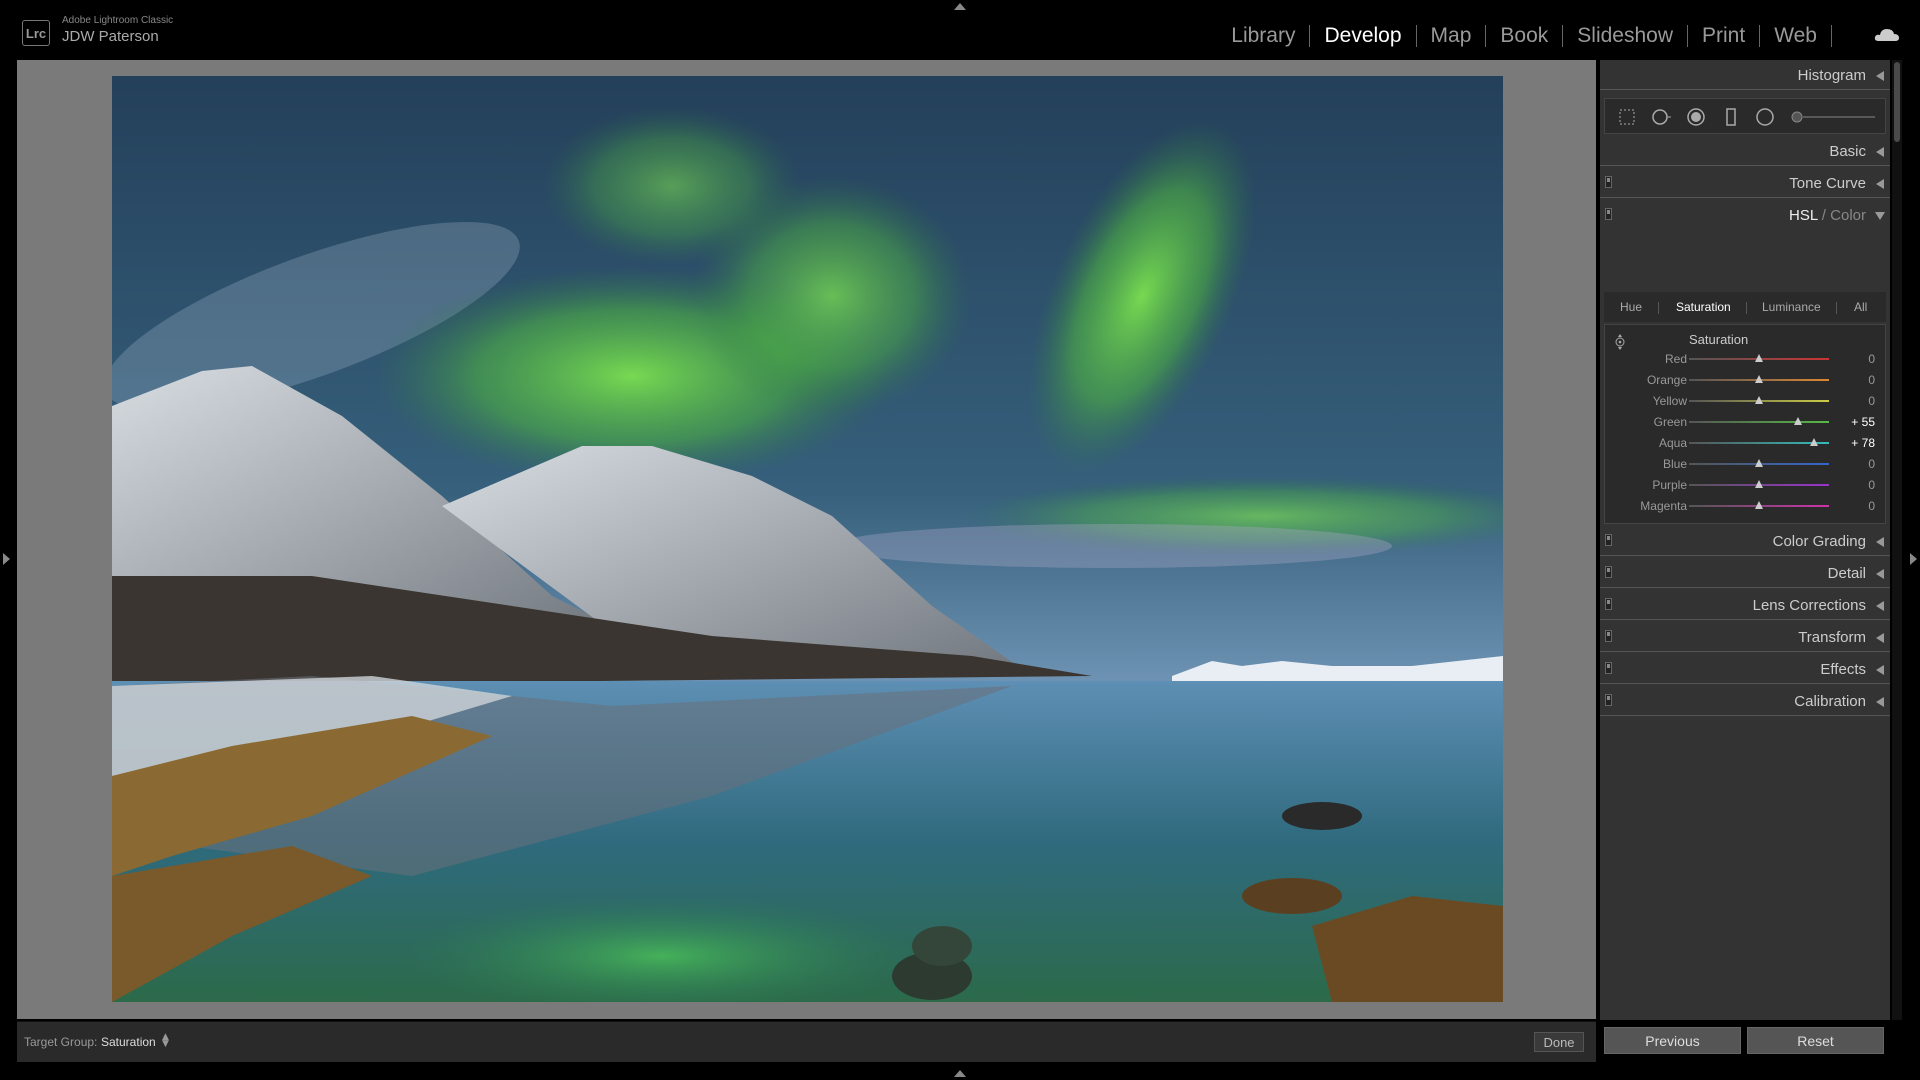 Image resolution: width=1920 pixels, height=1080 pixels. What do you see at coordinates (1848, 215) in the screenshot?
I see `color-title: Color` at bounding box center [1848, 215].